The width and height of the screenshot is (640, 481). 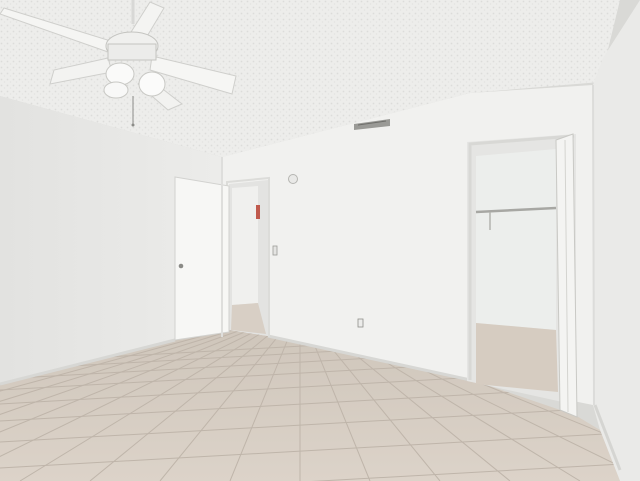 I want to click on closet-floor, so click(x=517, y=357).